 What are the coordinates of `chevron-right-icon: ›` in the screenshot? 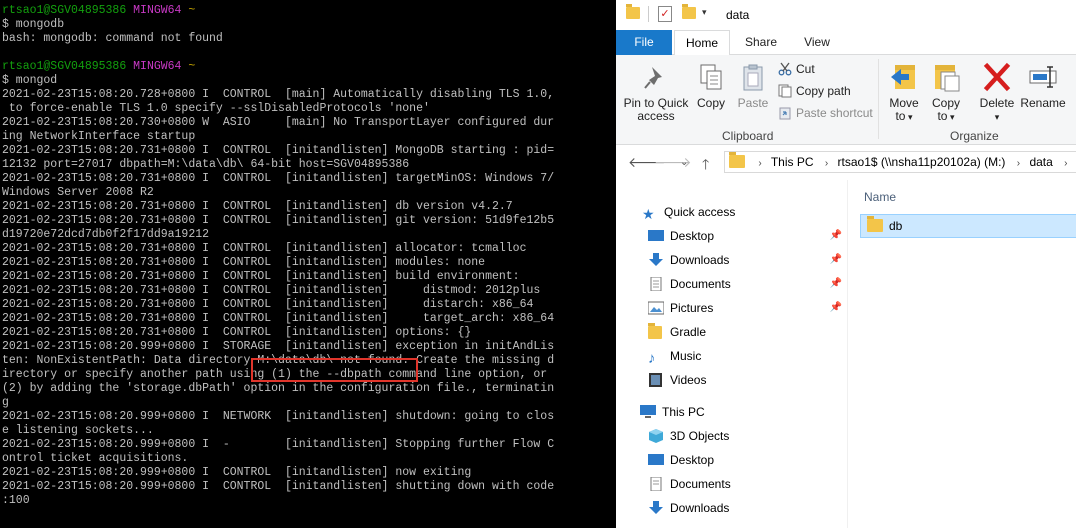 It's located at (1018, 163).